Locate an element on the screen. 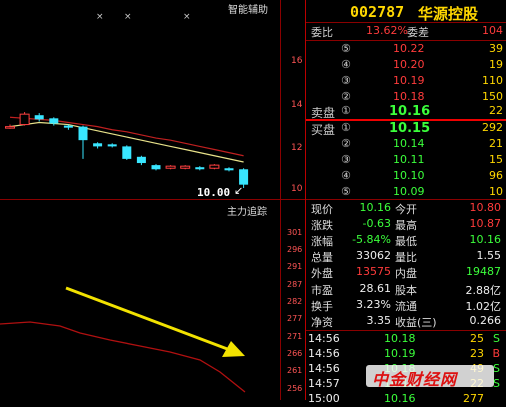 This screenshot has width=506, height=407. stat-value: 28.61 is located at coordinates (375, 288).